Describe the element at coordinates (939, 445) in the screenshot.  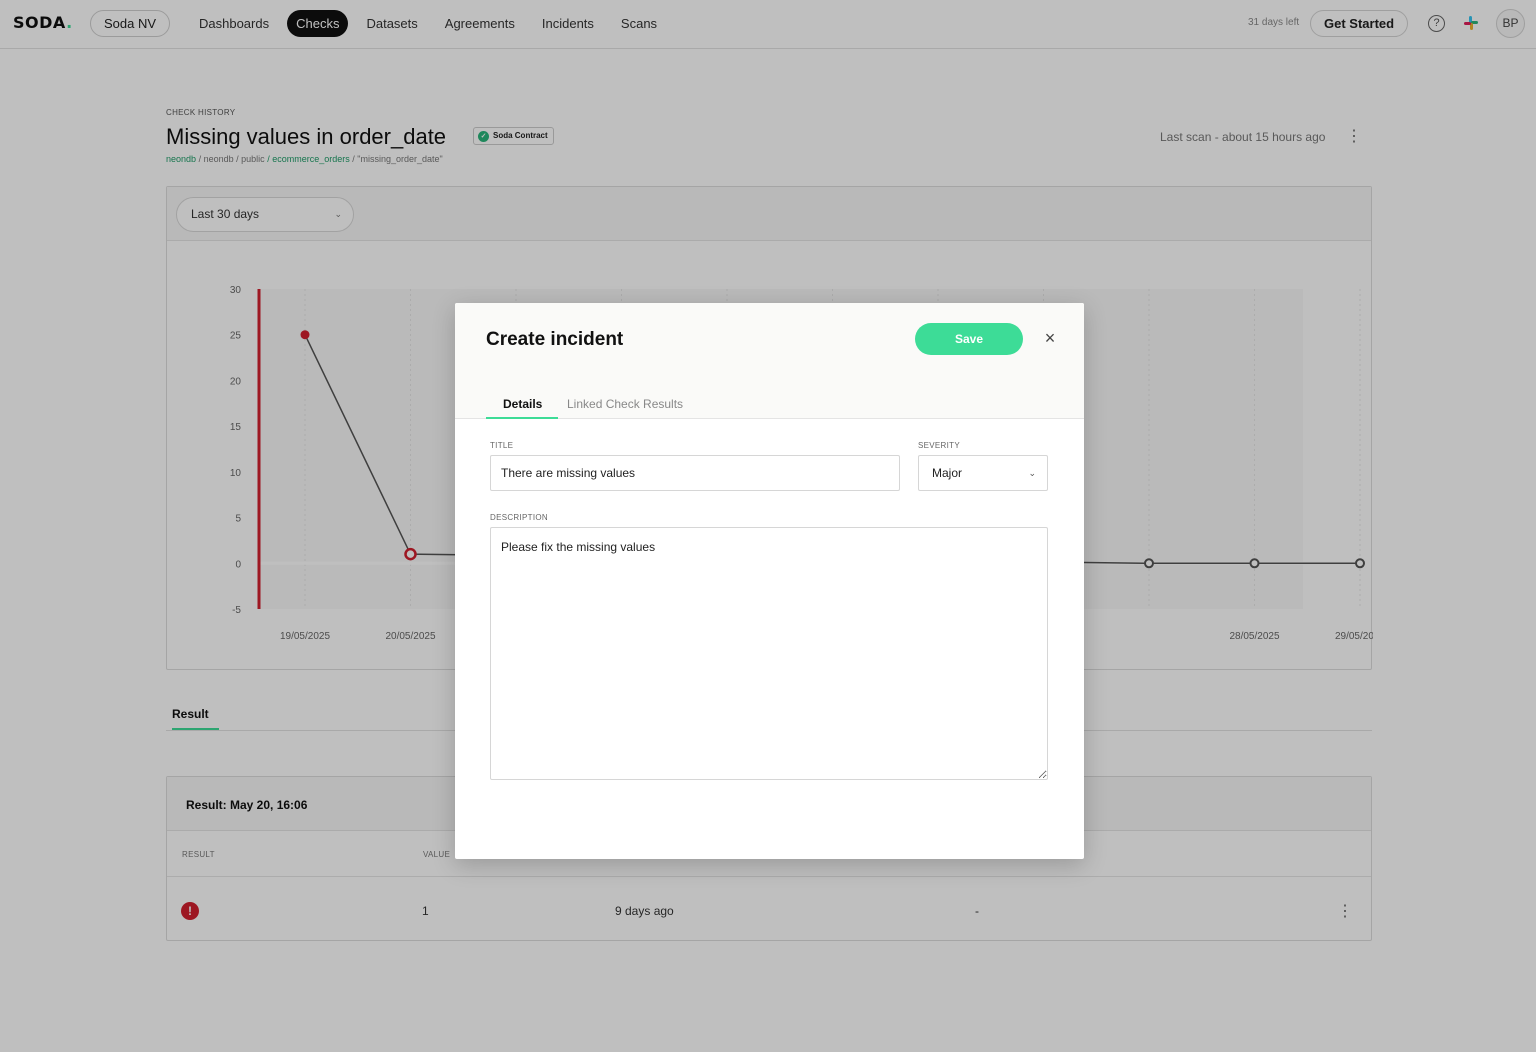
I see `severity-label: SEVERITY` at that location.